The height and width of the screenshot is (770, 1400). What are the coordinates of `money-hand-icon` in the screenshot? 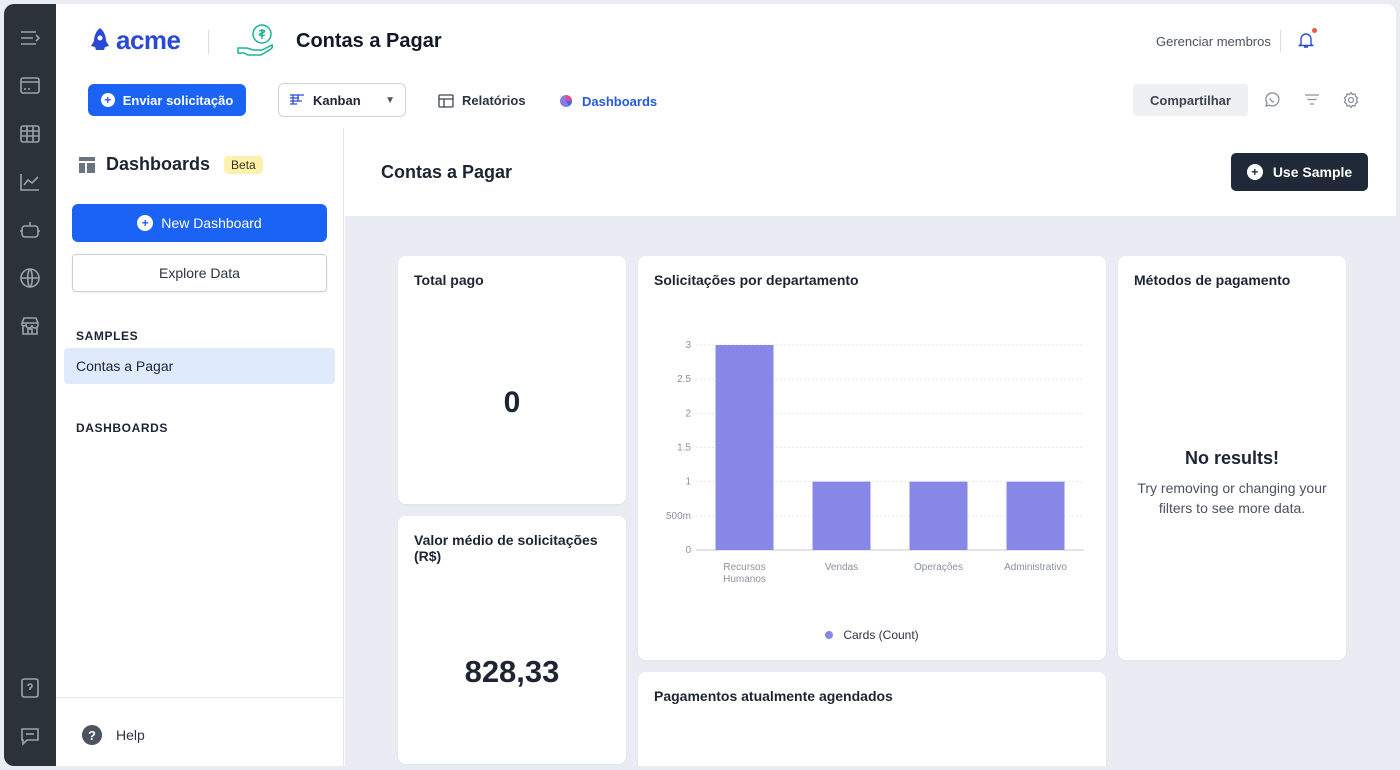 It's located at (256, 41).